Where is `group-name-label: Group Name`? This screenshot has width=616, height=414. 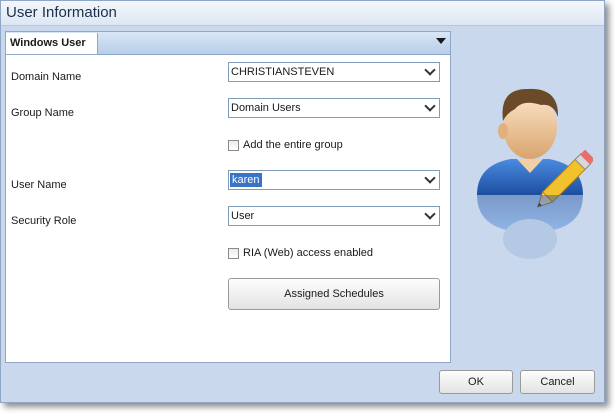 group-name-label: Group Name is located at coordinates (42, 113).